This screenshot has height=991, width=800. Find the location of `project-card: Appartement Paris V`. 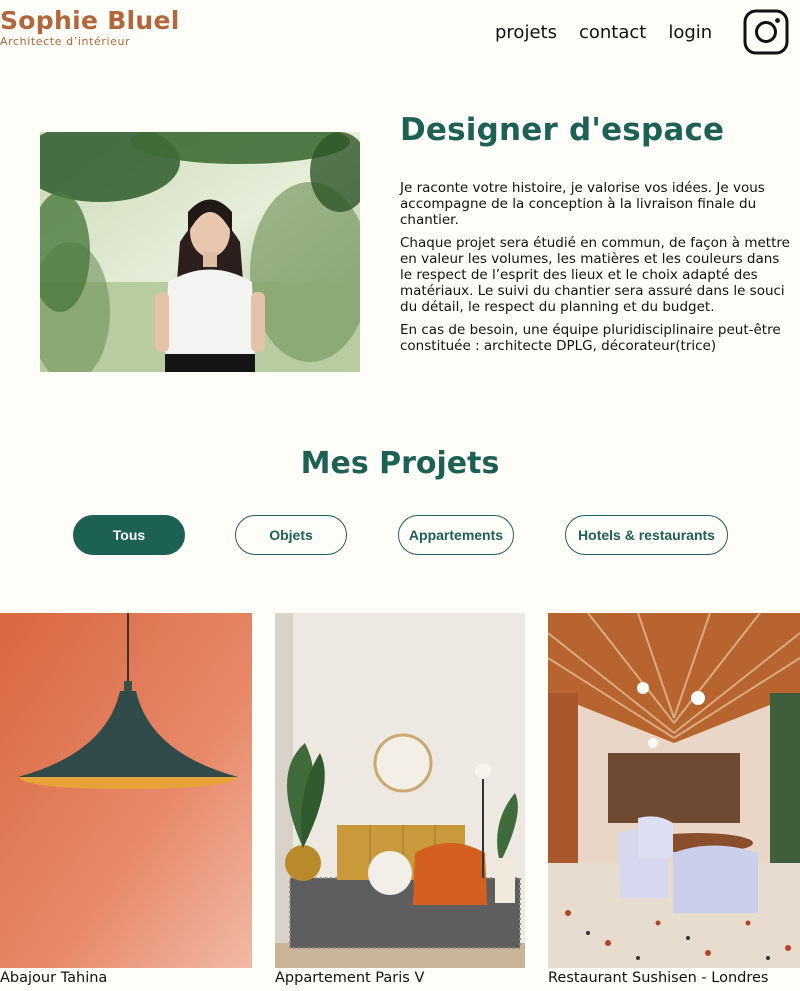

project-card: Appartement Paris V is located at coordinates (400, 800).